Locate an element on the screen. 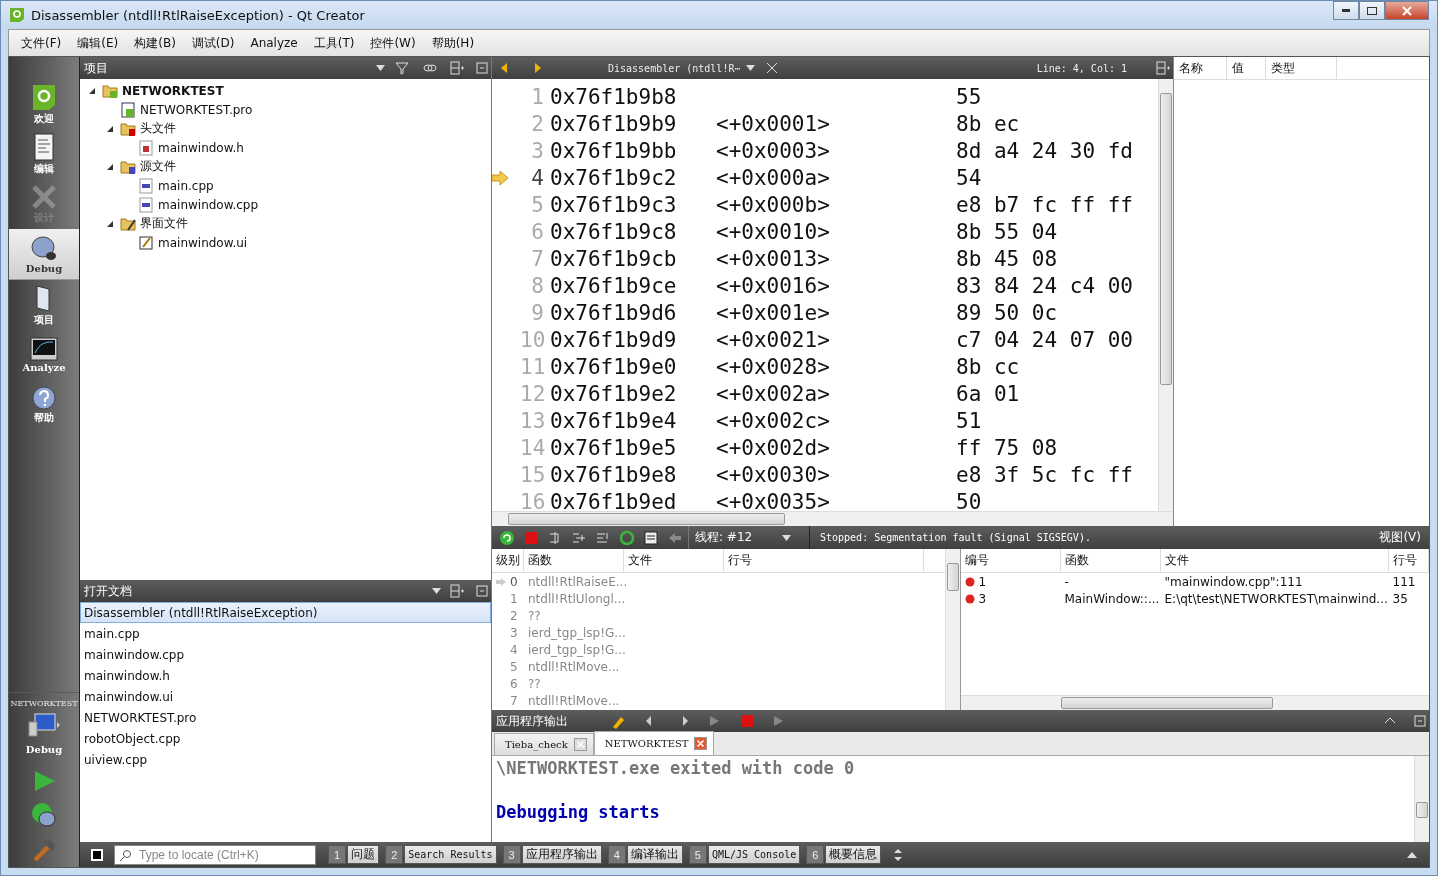  maximize-icon is located at coordinates (1372, 10).